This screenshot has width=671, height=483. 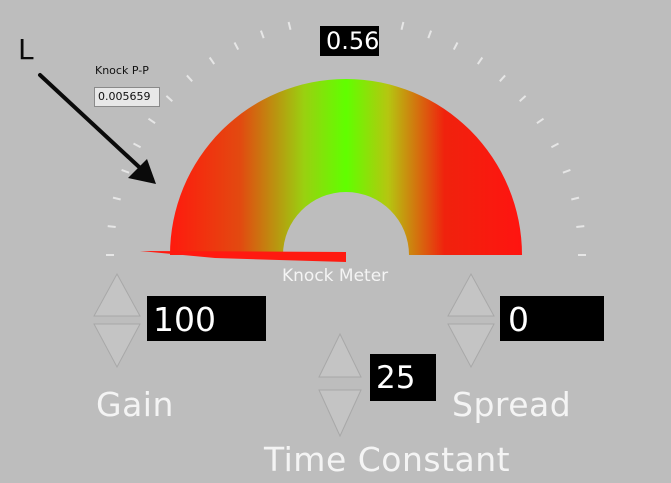 I want to click on gain-input: 100, so click(x=206, y=318).